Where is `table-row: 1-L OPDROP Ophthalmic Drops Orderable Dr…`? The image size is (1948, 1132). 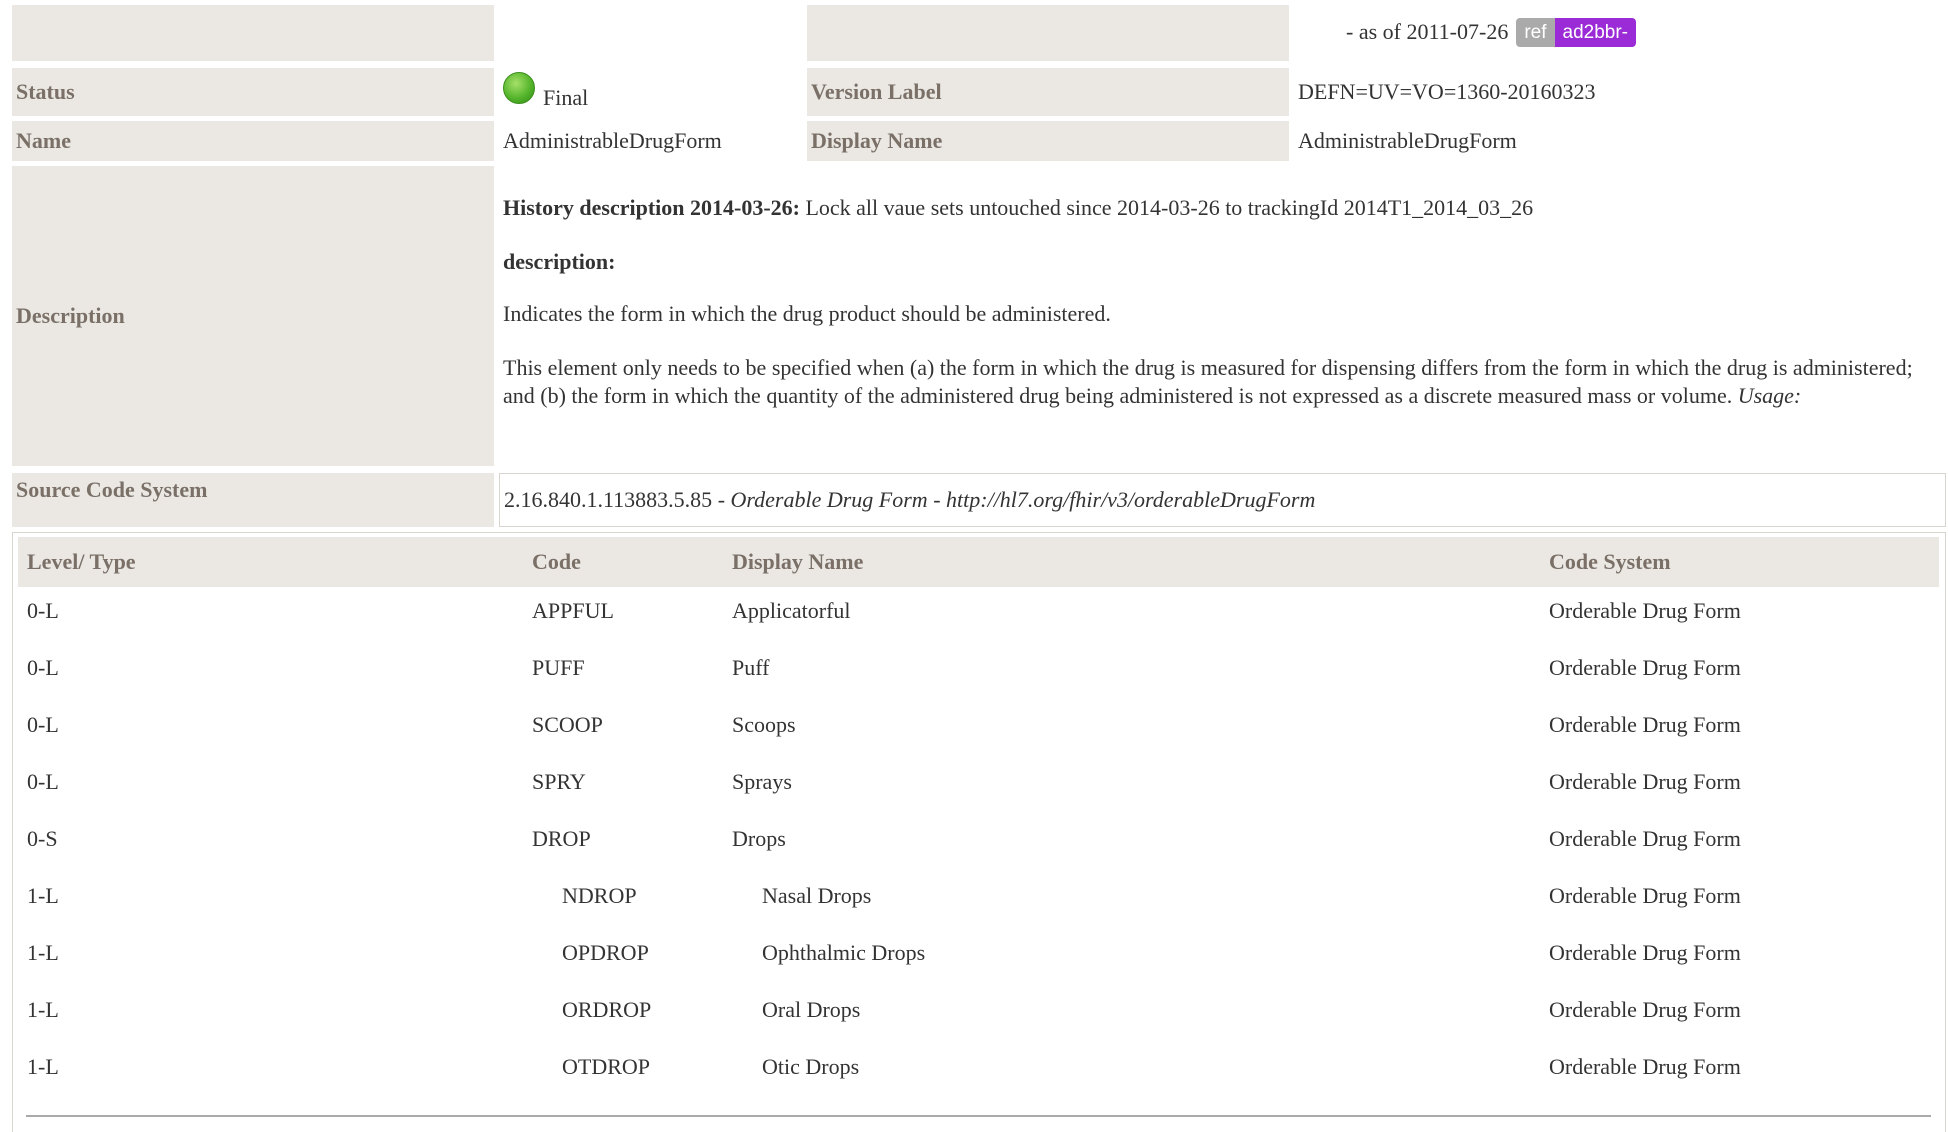 table-row: 1-L OPDROP Ophthalmic Drops Orderable Dr… is located at coordinates (978, 952).